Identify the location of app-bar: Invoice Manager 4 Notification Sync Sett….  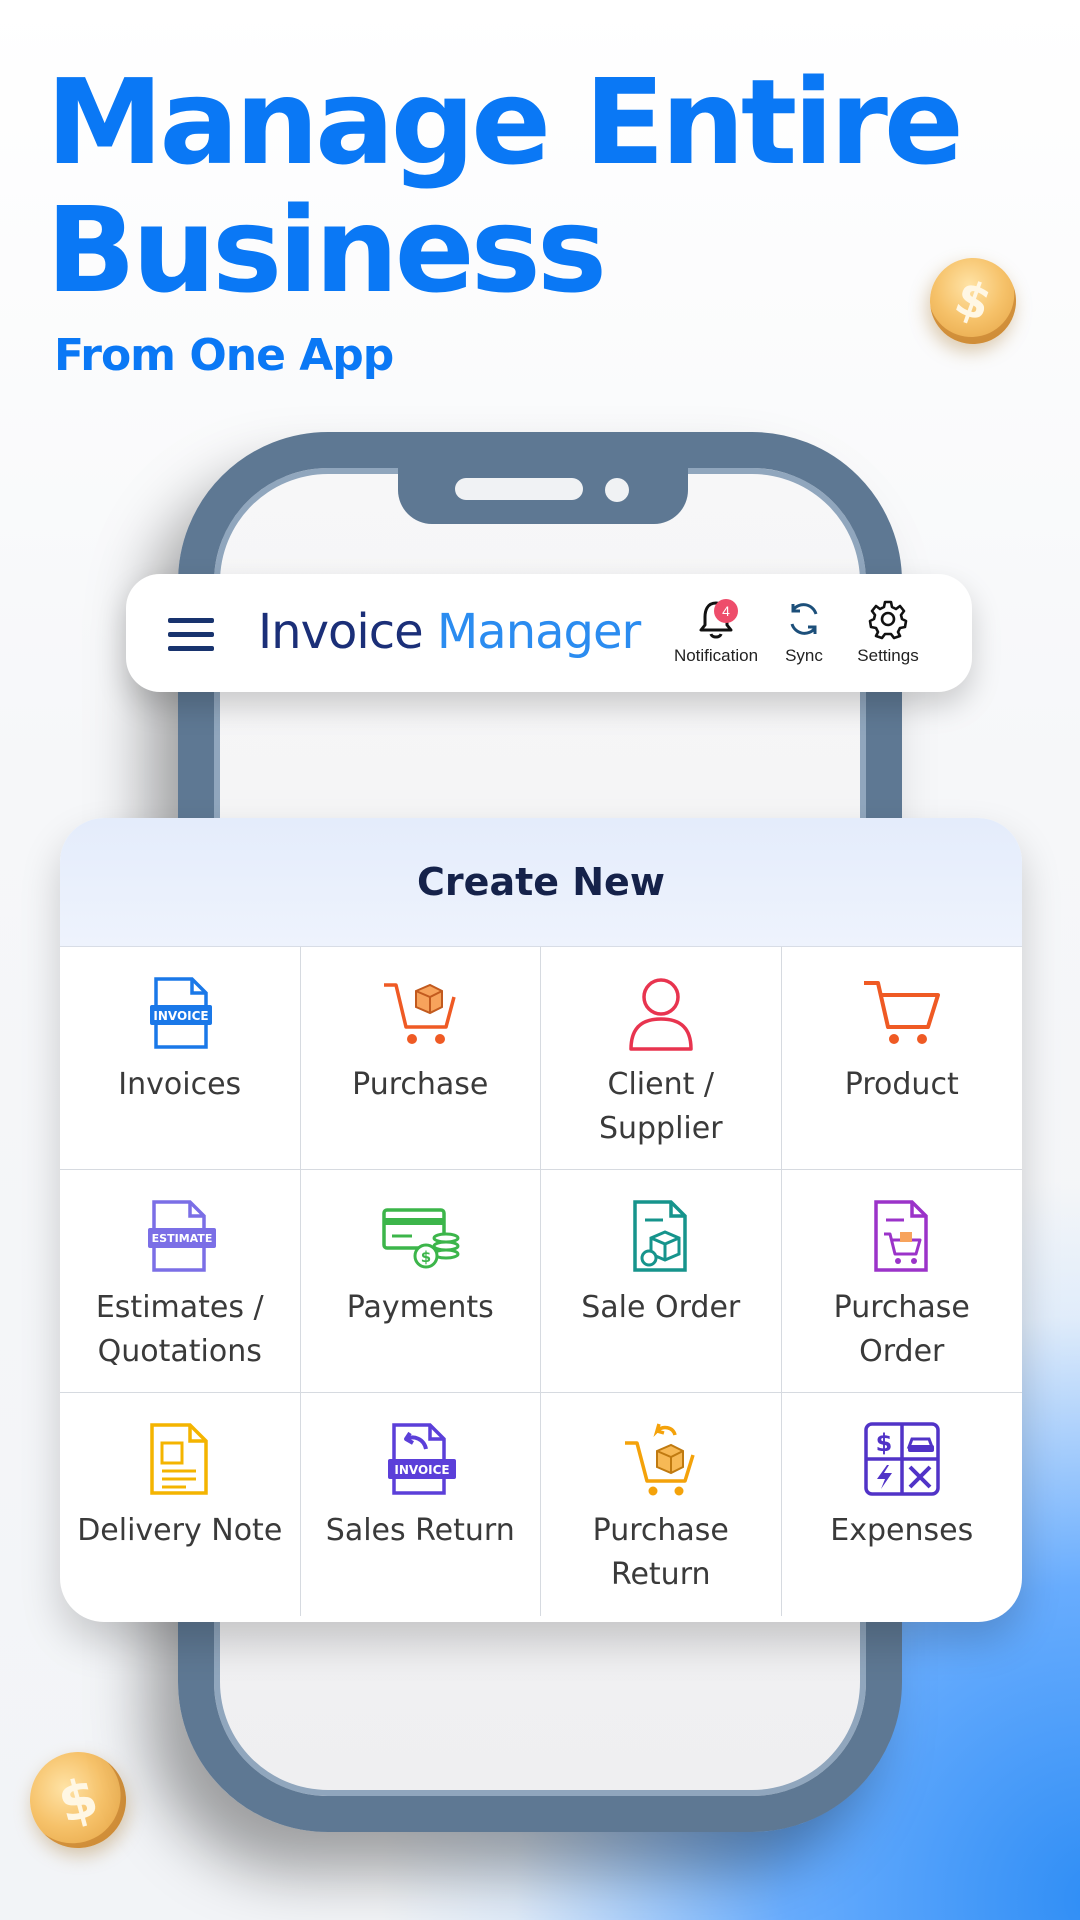
(549, 633).